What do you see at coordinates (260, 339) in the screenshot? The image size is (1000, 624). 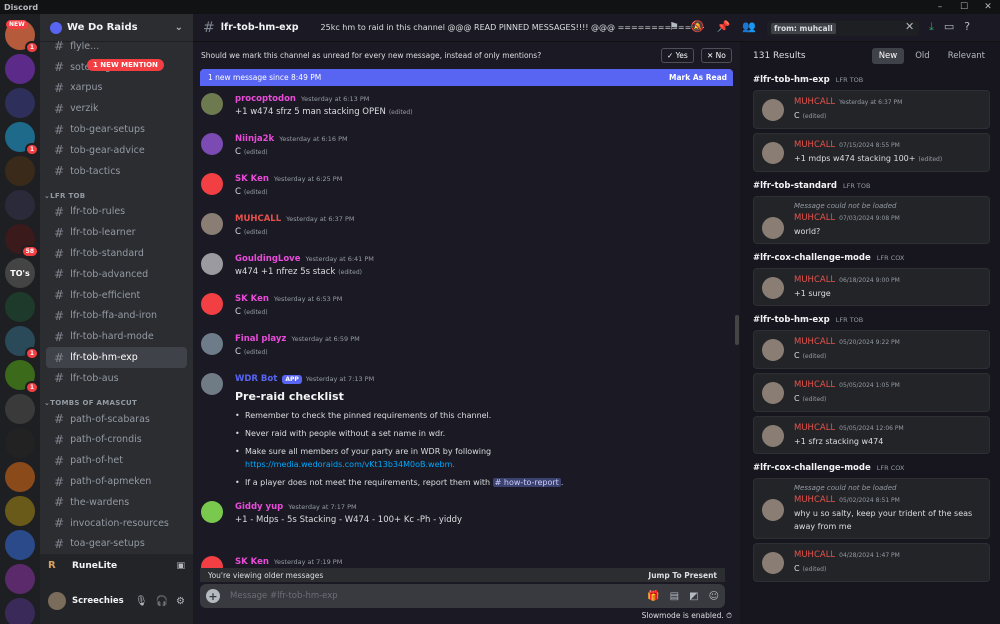 I see `message-author: Final playz` at bounding box center [260, 339].